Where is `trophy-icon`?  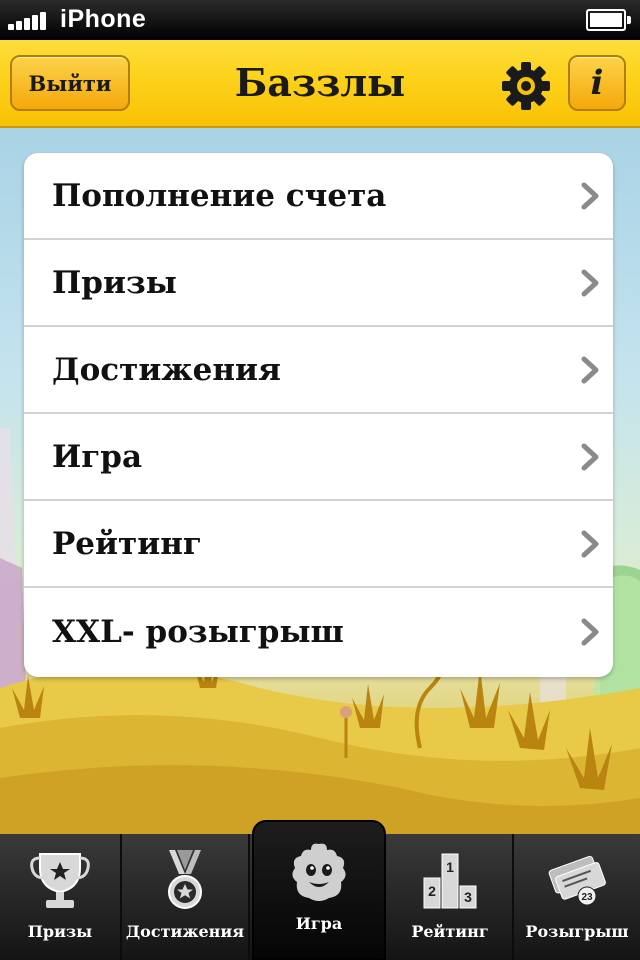
trophy-icon is located at coordinates (60, 880).